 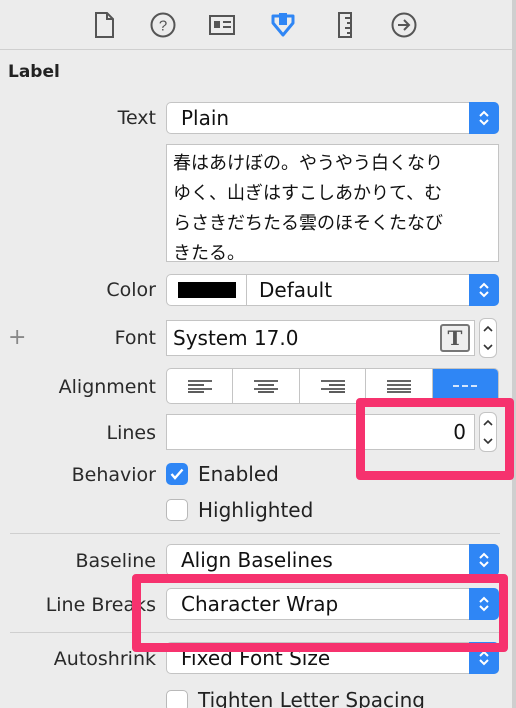 What do you see at coordinates (404, 25) in the screenshot?
I see `connections-inspector-icon` at bounding box center [404, 25].